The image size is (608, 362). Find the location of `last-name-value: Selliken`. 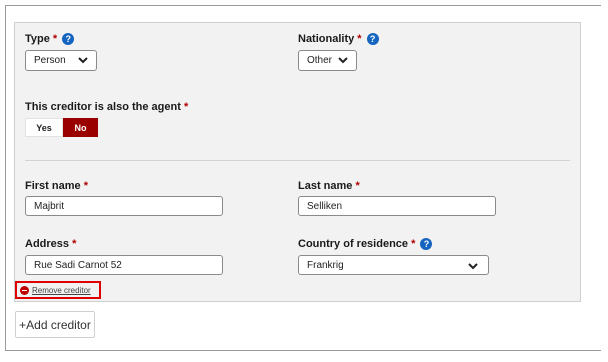

last-name-value: Selliken is located at coordinates (325, 206).